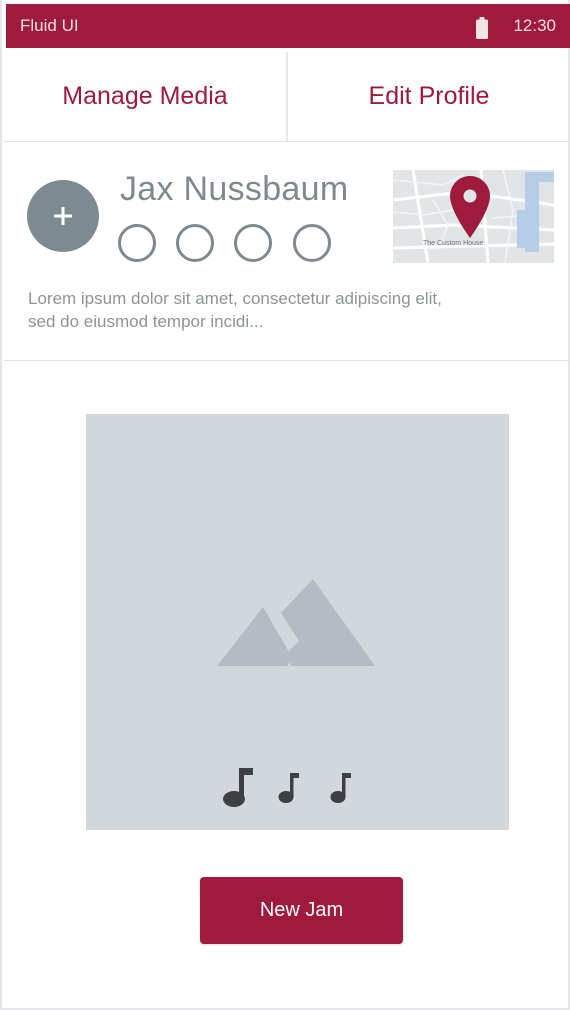 The height and width of the screenshot is (1010, 570). Describe the element at coordinates (234, 189) in the screenshot. I see `profile-name: Jax Nussbaum` at that location.